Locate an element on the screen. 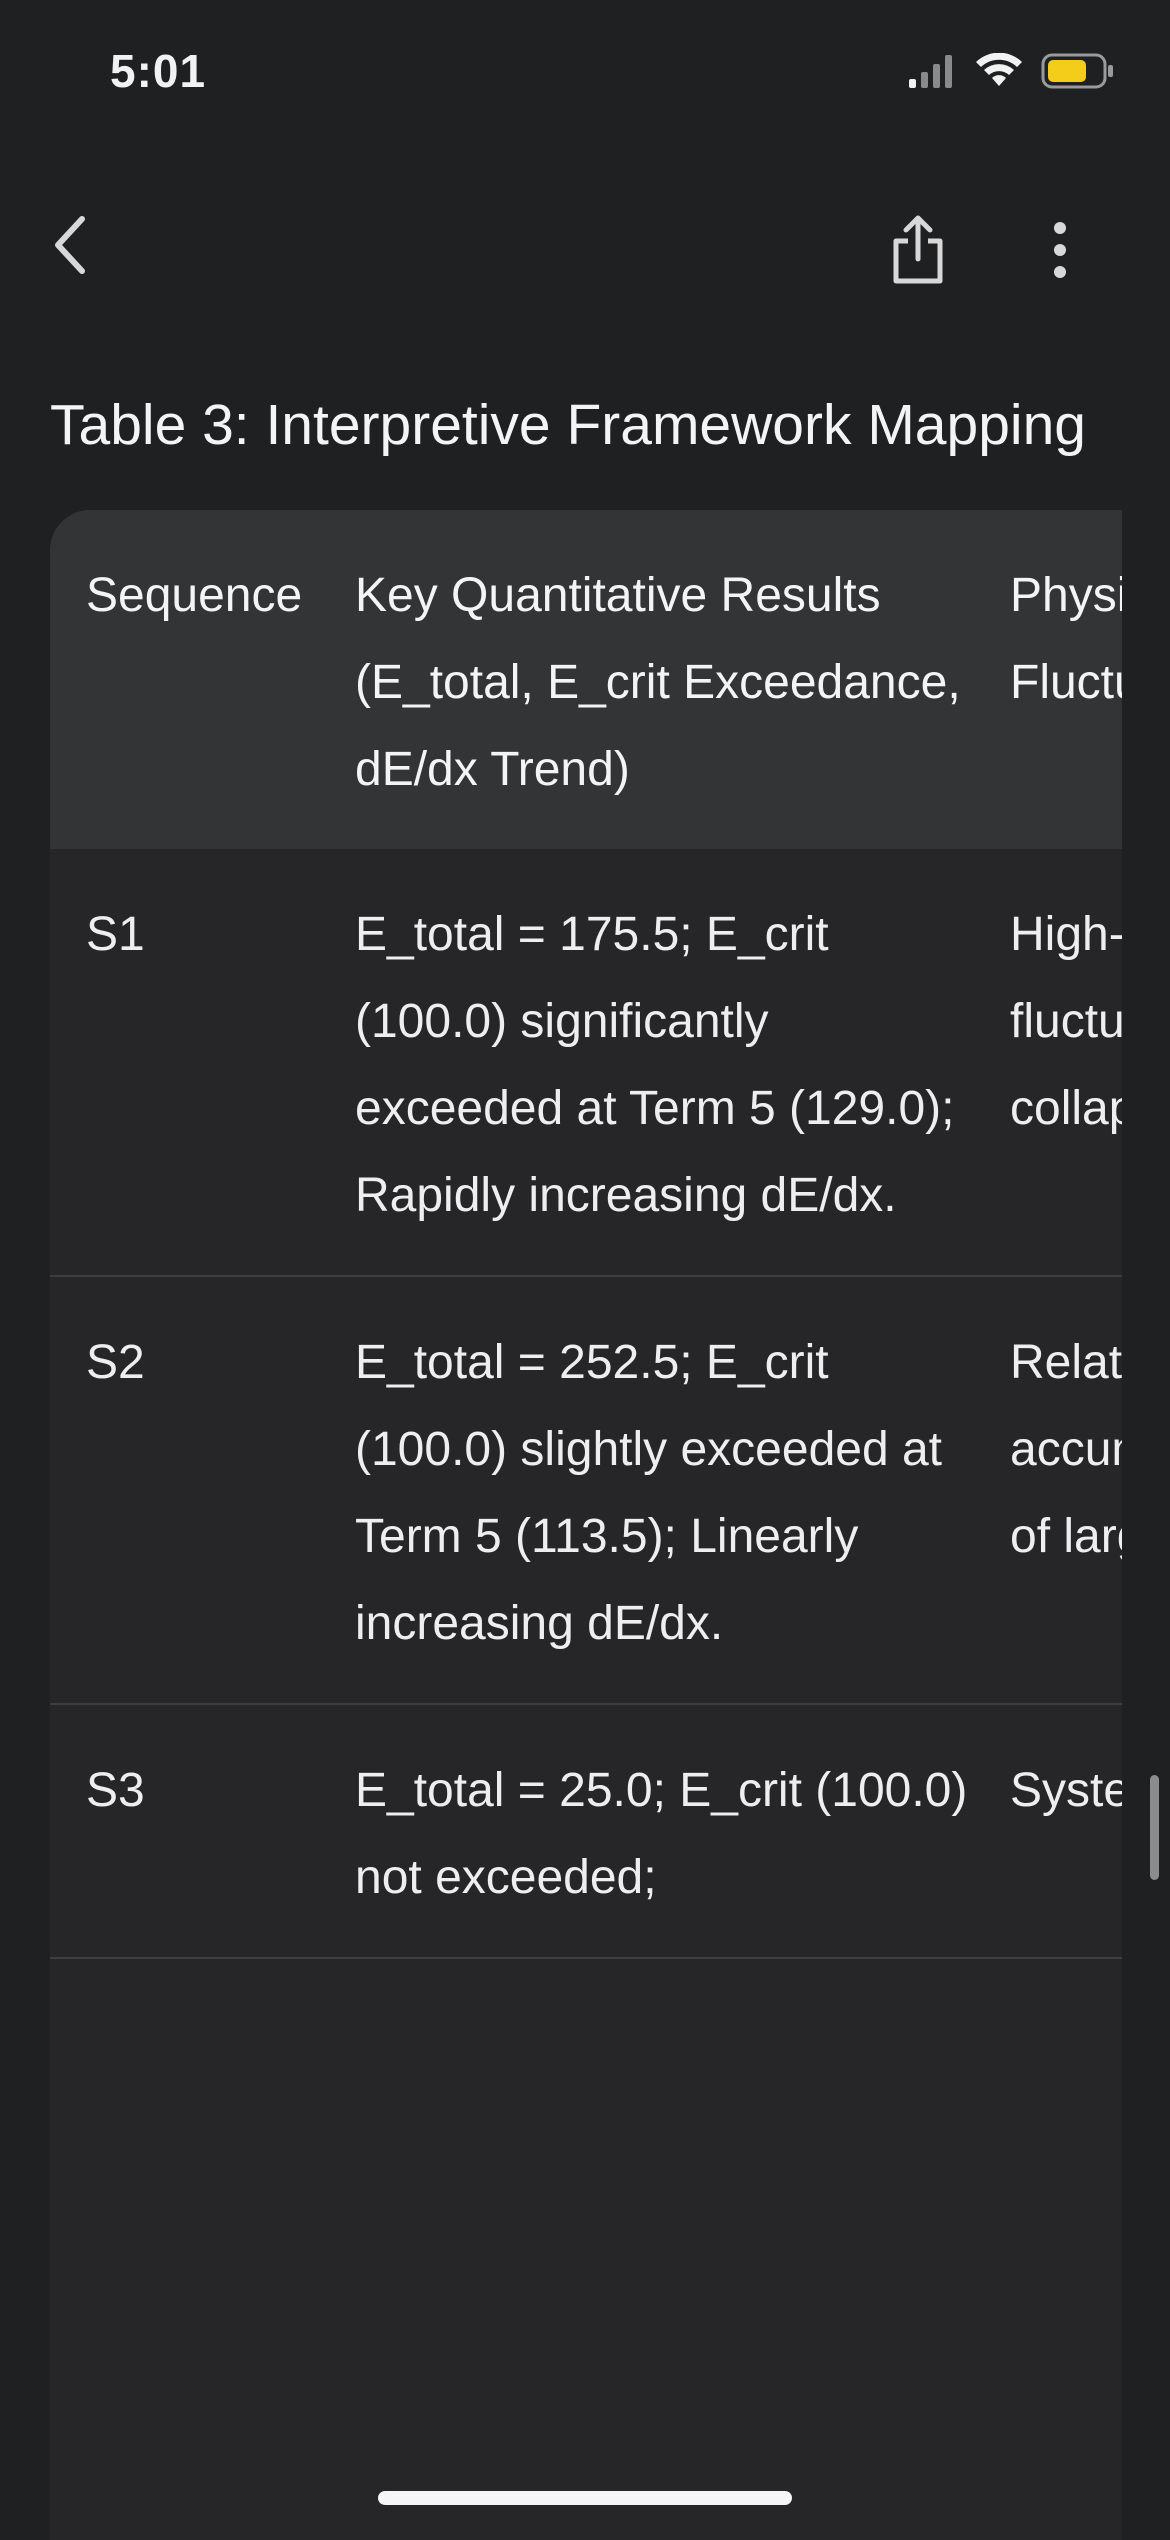  share-button is located at coordinates (917, 250).